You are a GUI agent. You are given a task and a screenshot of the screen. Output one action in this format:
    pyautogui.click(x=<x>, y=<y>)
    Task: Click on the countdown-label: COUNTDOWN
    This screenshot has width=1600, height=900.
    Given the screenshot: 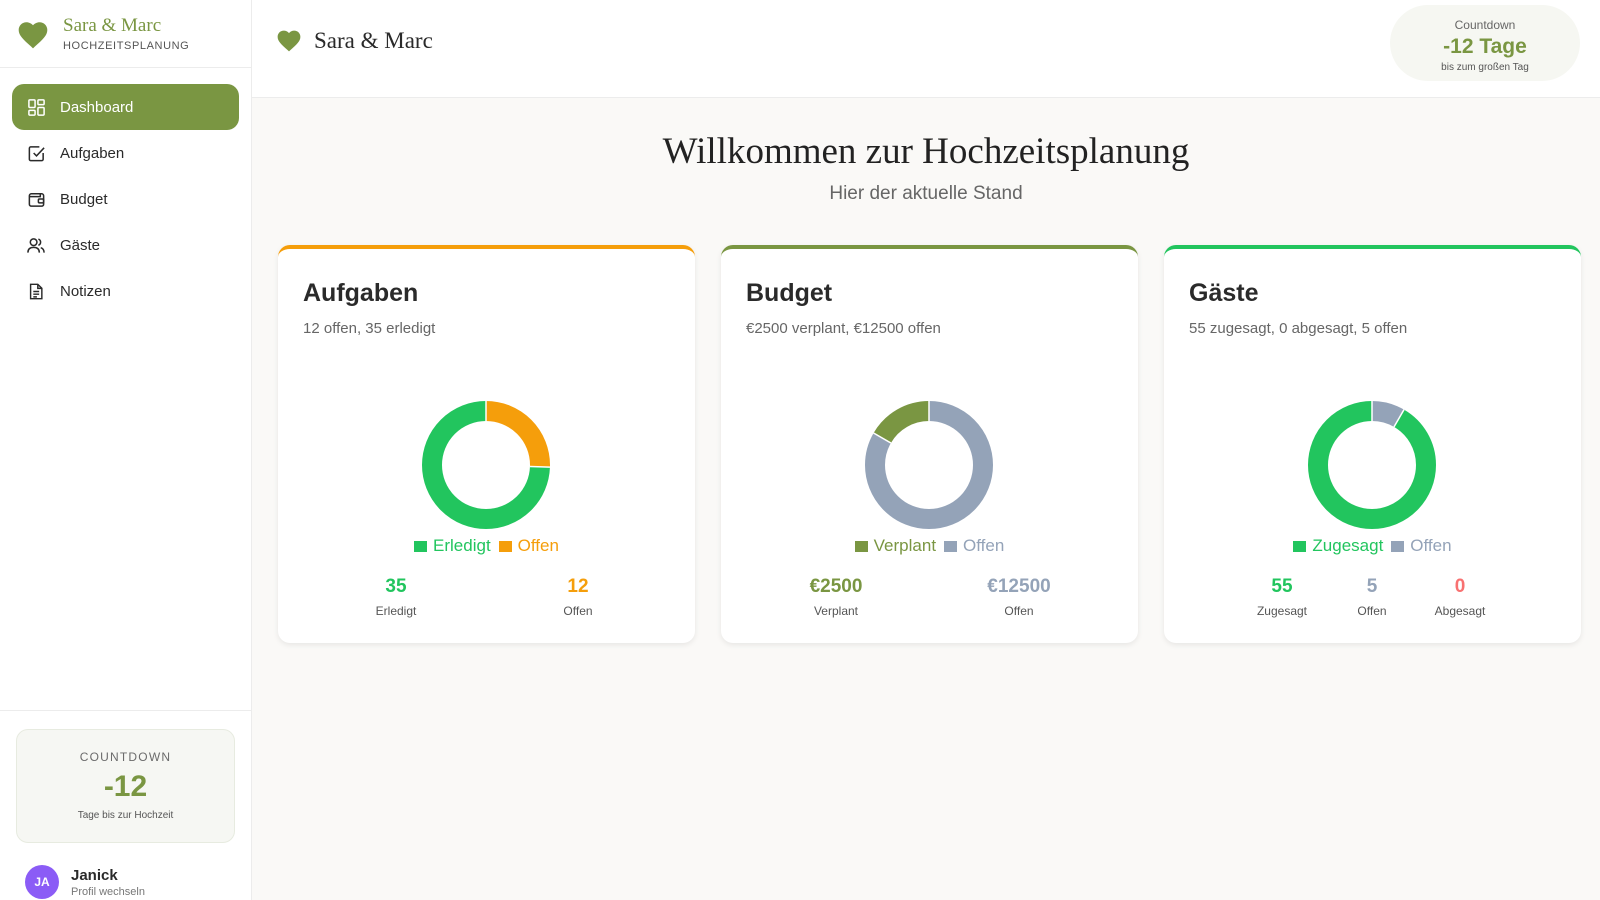 What is the action you would take?
    pyautogui.click(x=125, y=757)
    